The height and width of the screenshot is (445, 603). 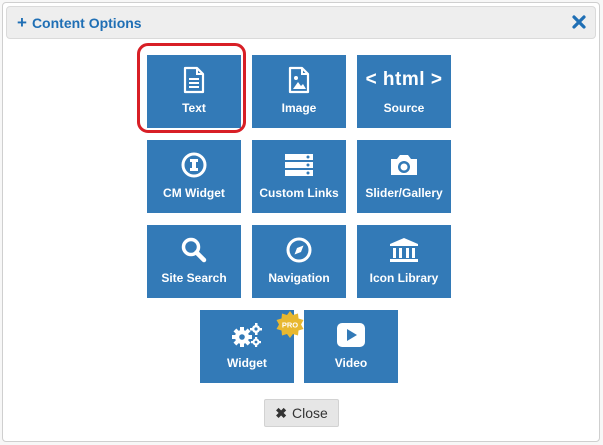 I want to click on video-tile-label: Video, so click(x=351, y=363).